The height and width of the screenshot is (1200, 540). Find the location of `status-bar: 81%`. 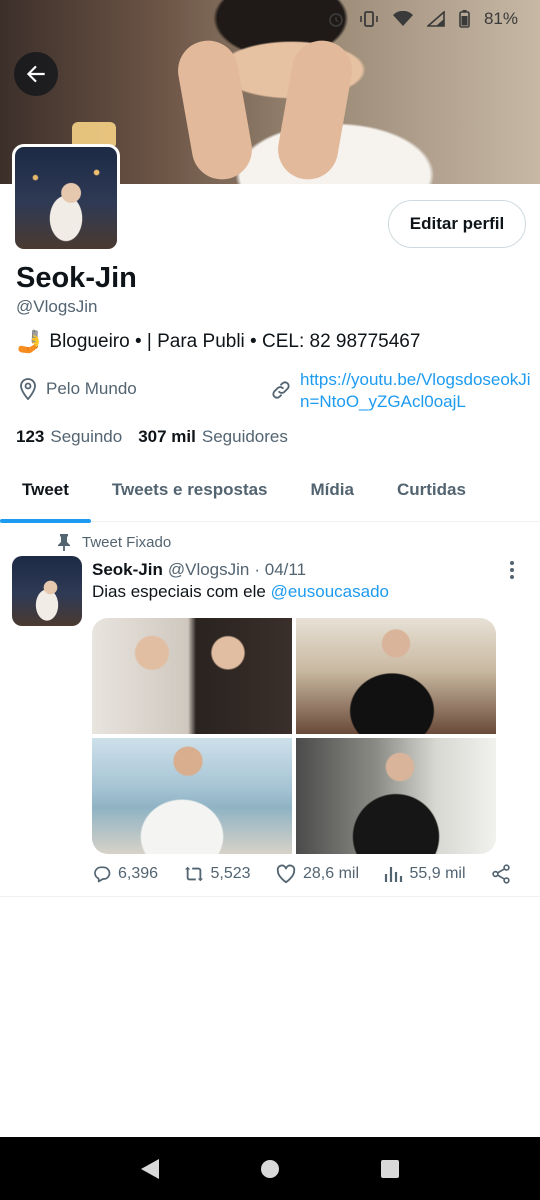

status-bar: 81% is located at coordinates (270, 19).